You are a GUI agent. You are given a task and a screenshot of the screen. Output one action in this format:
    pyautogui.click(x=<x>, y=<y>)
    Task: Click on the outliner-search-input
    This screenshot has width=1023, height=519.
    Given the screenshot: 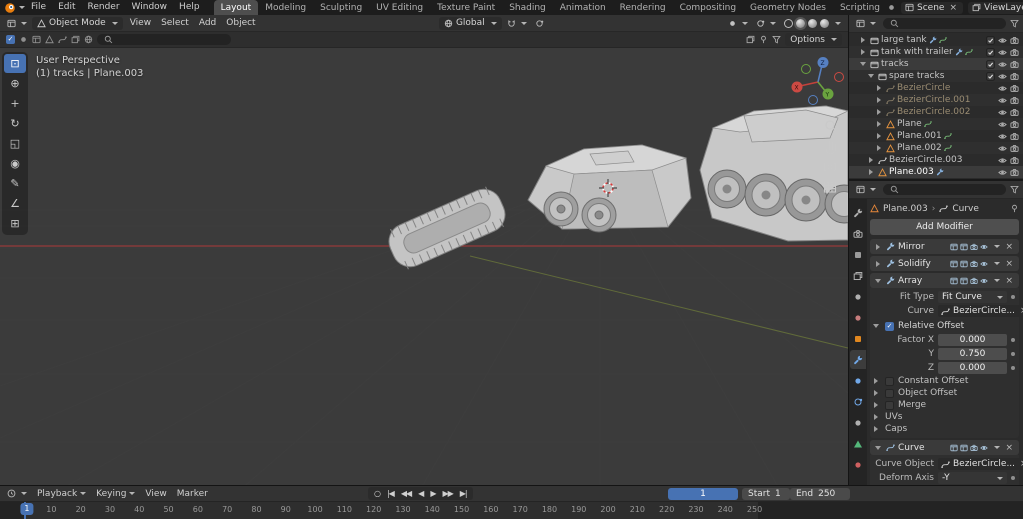 What is the action you would take?
    pyautogui.click(x=944, y=23)
    